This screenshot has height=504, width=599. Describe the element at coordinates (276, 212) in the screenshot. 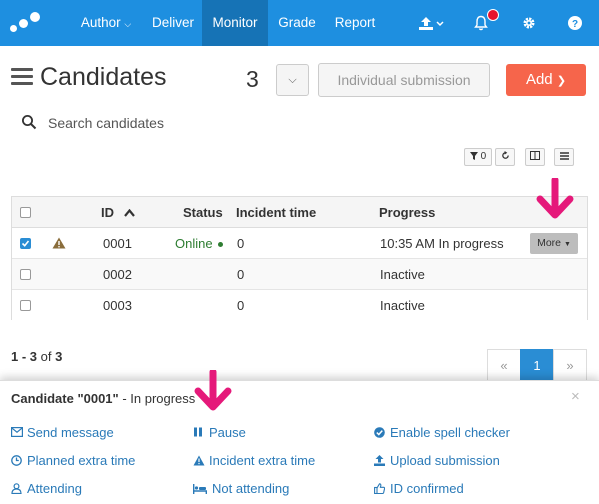

I see `column-incident-time-header: Incident time` at that location.